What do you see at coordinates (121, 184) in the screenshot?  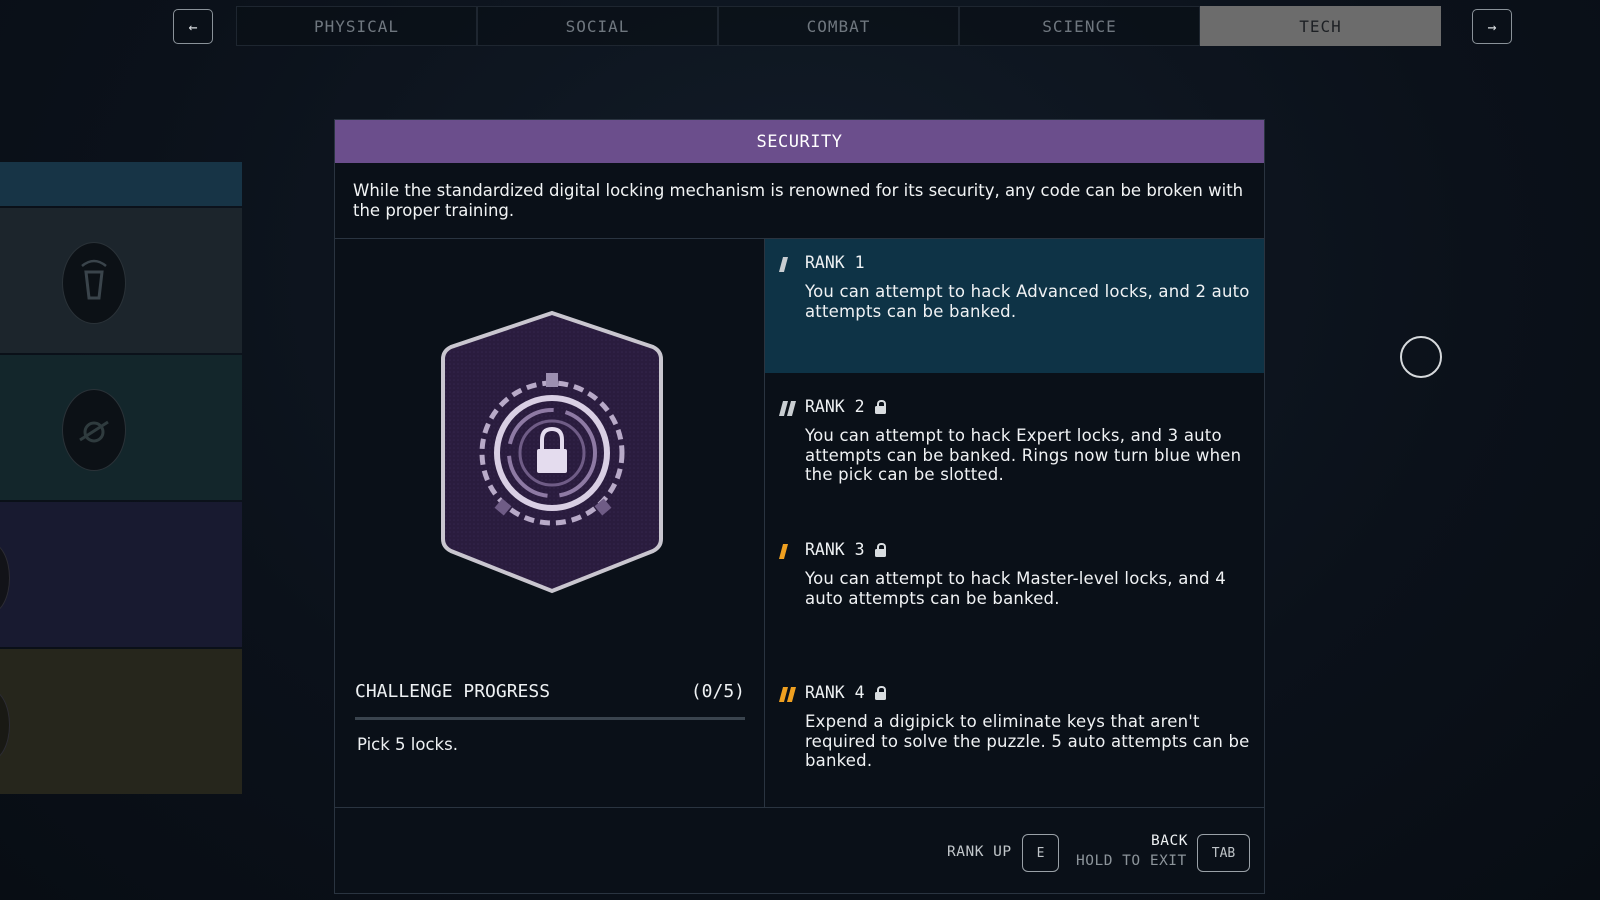 I see `skill-list-header` at bounding box center [121, 184].